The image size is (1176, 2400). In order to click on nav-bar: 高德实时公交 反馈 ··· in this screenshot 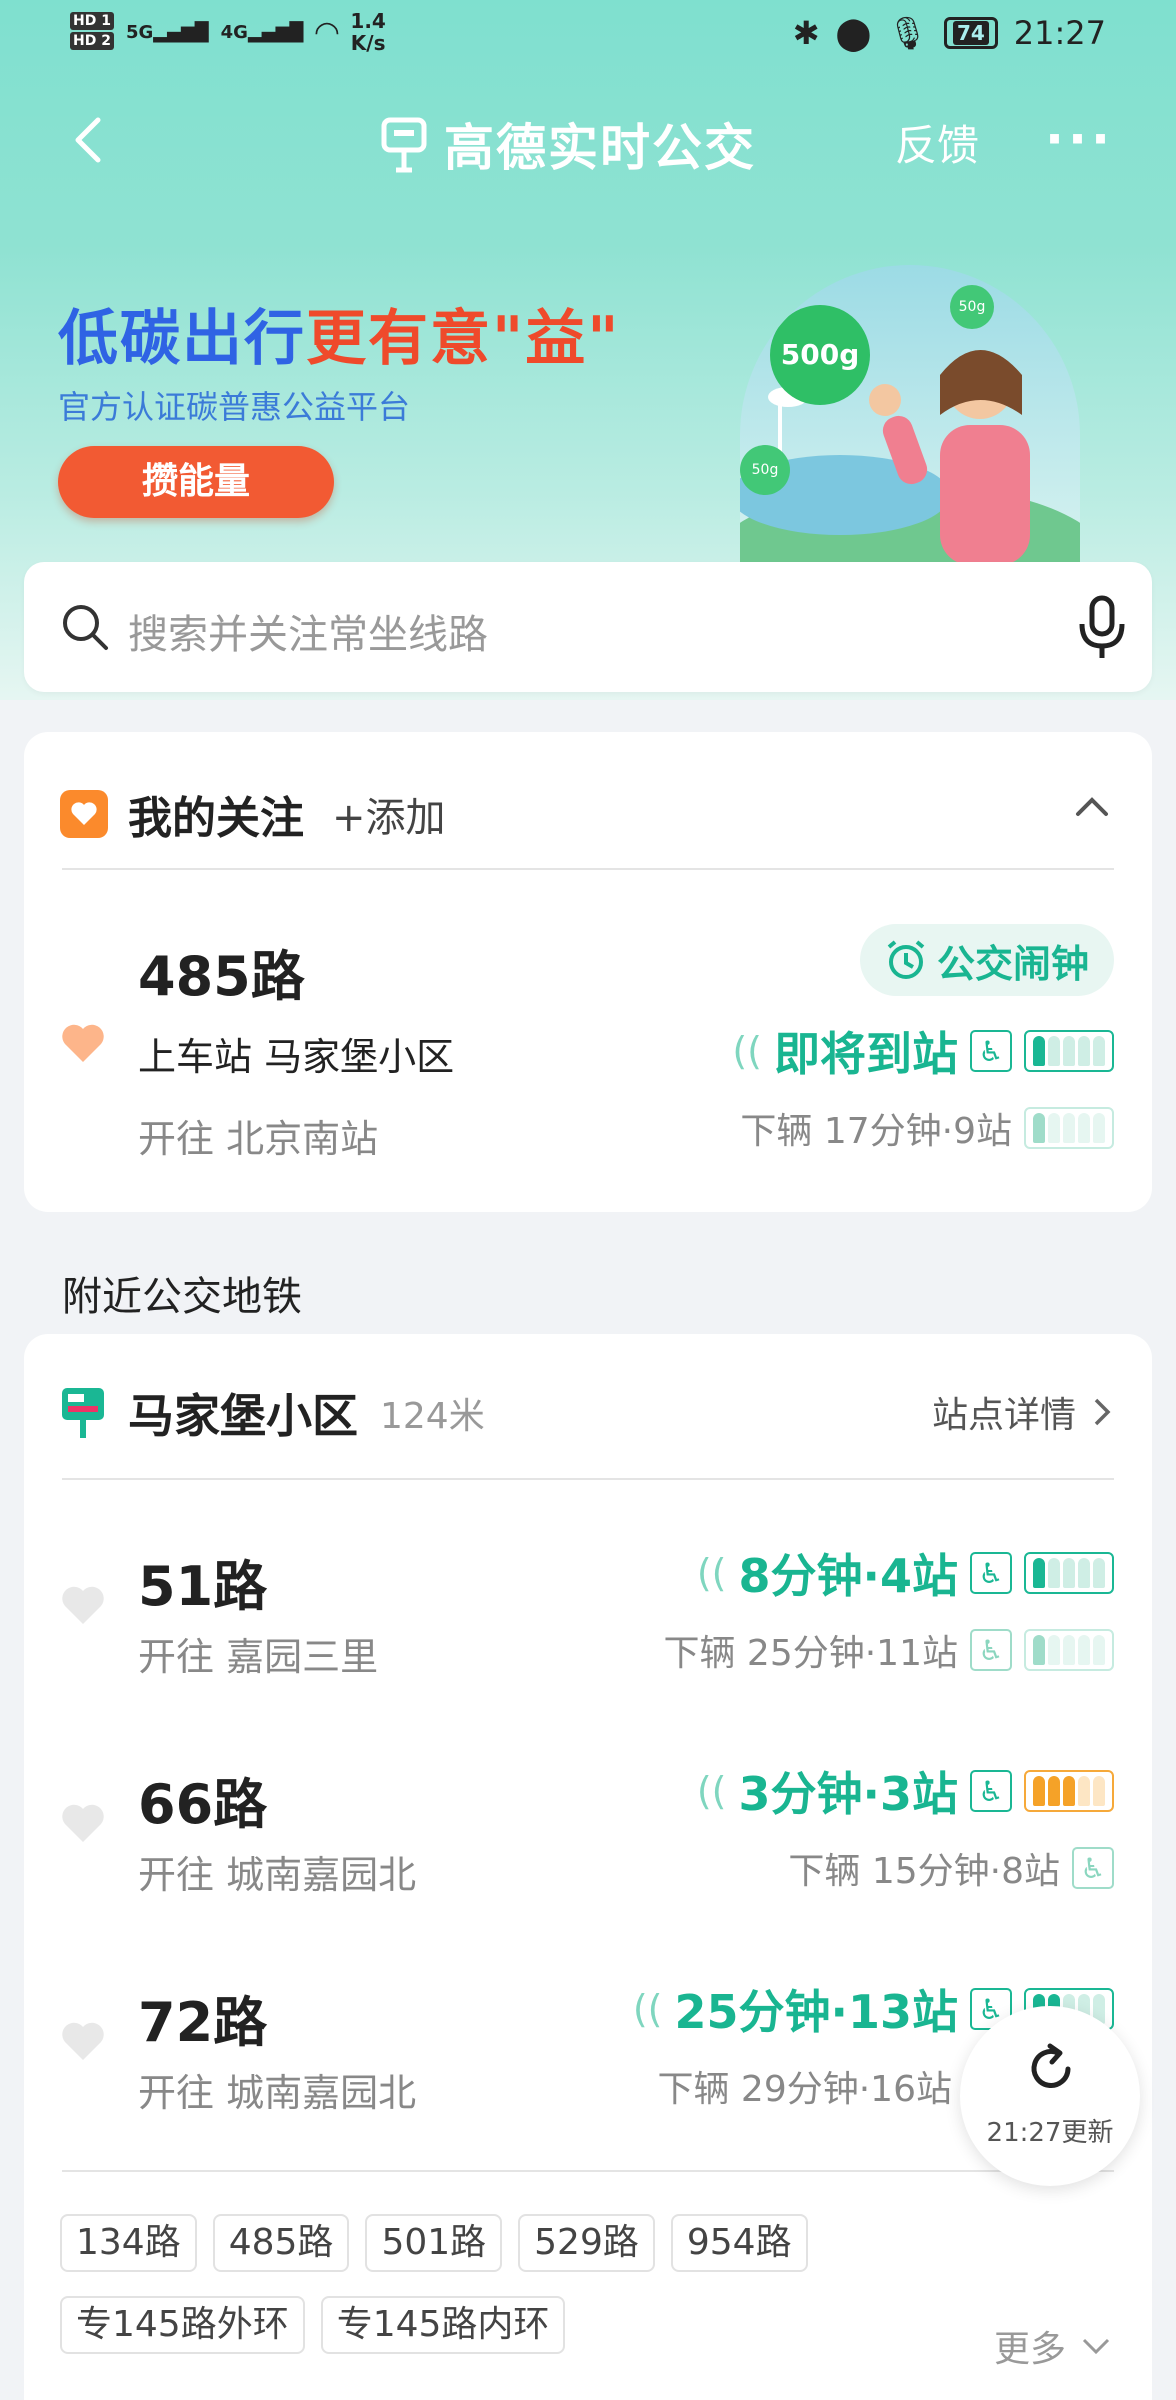, I will do `click(588, 140)`.